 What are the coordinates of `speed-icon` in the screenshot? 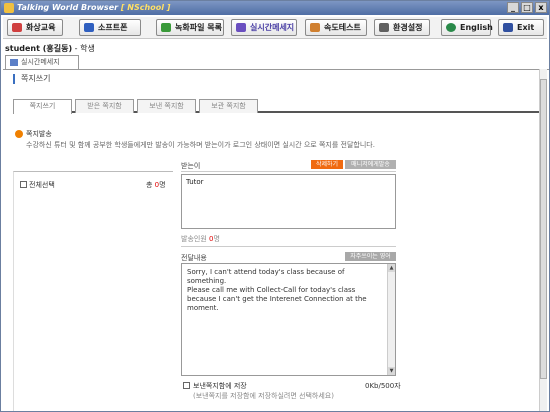 It's located at (315, 27).